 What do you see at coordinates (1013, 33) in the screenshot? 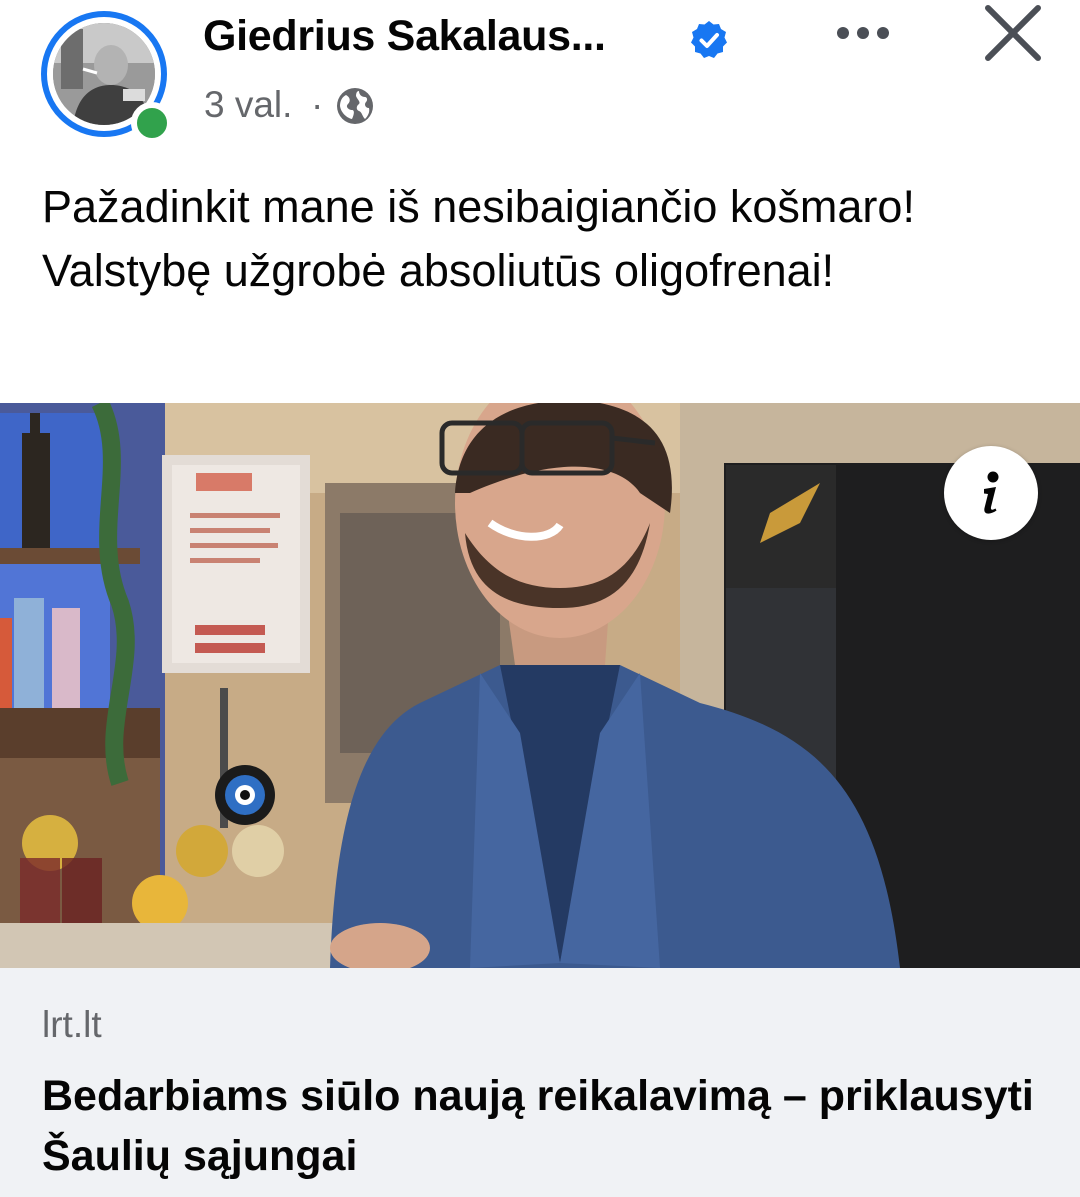
I see `close-icon` at bounding box center [1013, 33].